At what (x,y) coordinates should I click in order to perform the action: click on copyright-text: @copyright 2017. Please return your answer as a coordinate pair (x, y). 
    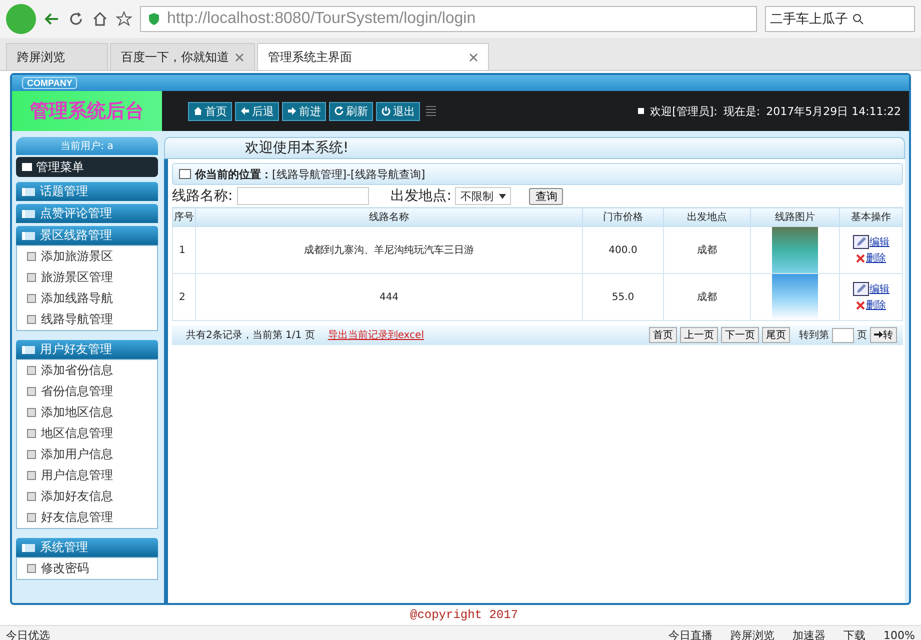
    Looking at the image, I should click on (464, 615).